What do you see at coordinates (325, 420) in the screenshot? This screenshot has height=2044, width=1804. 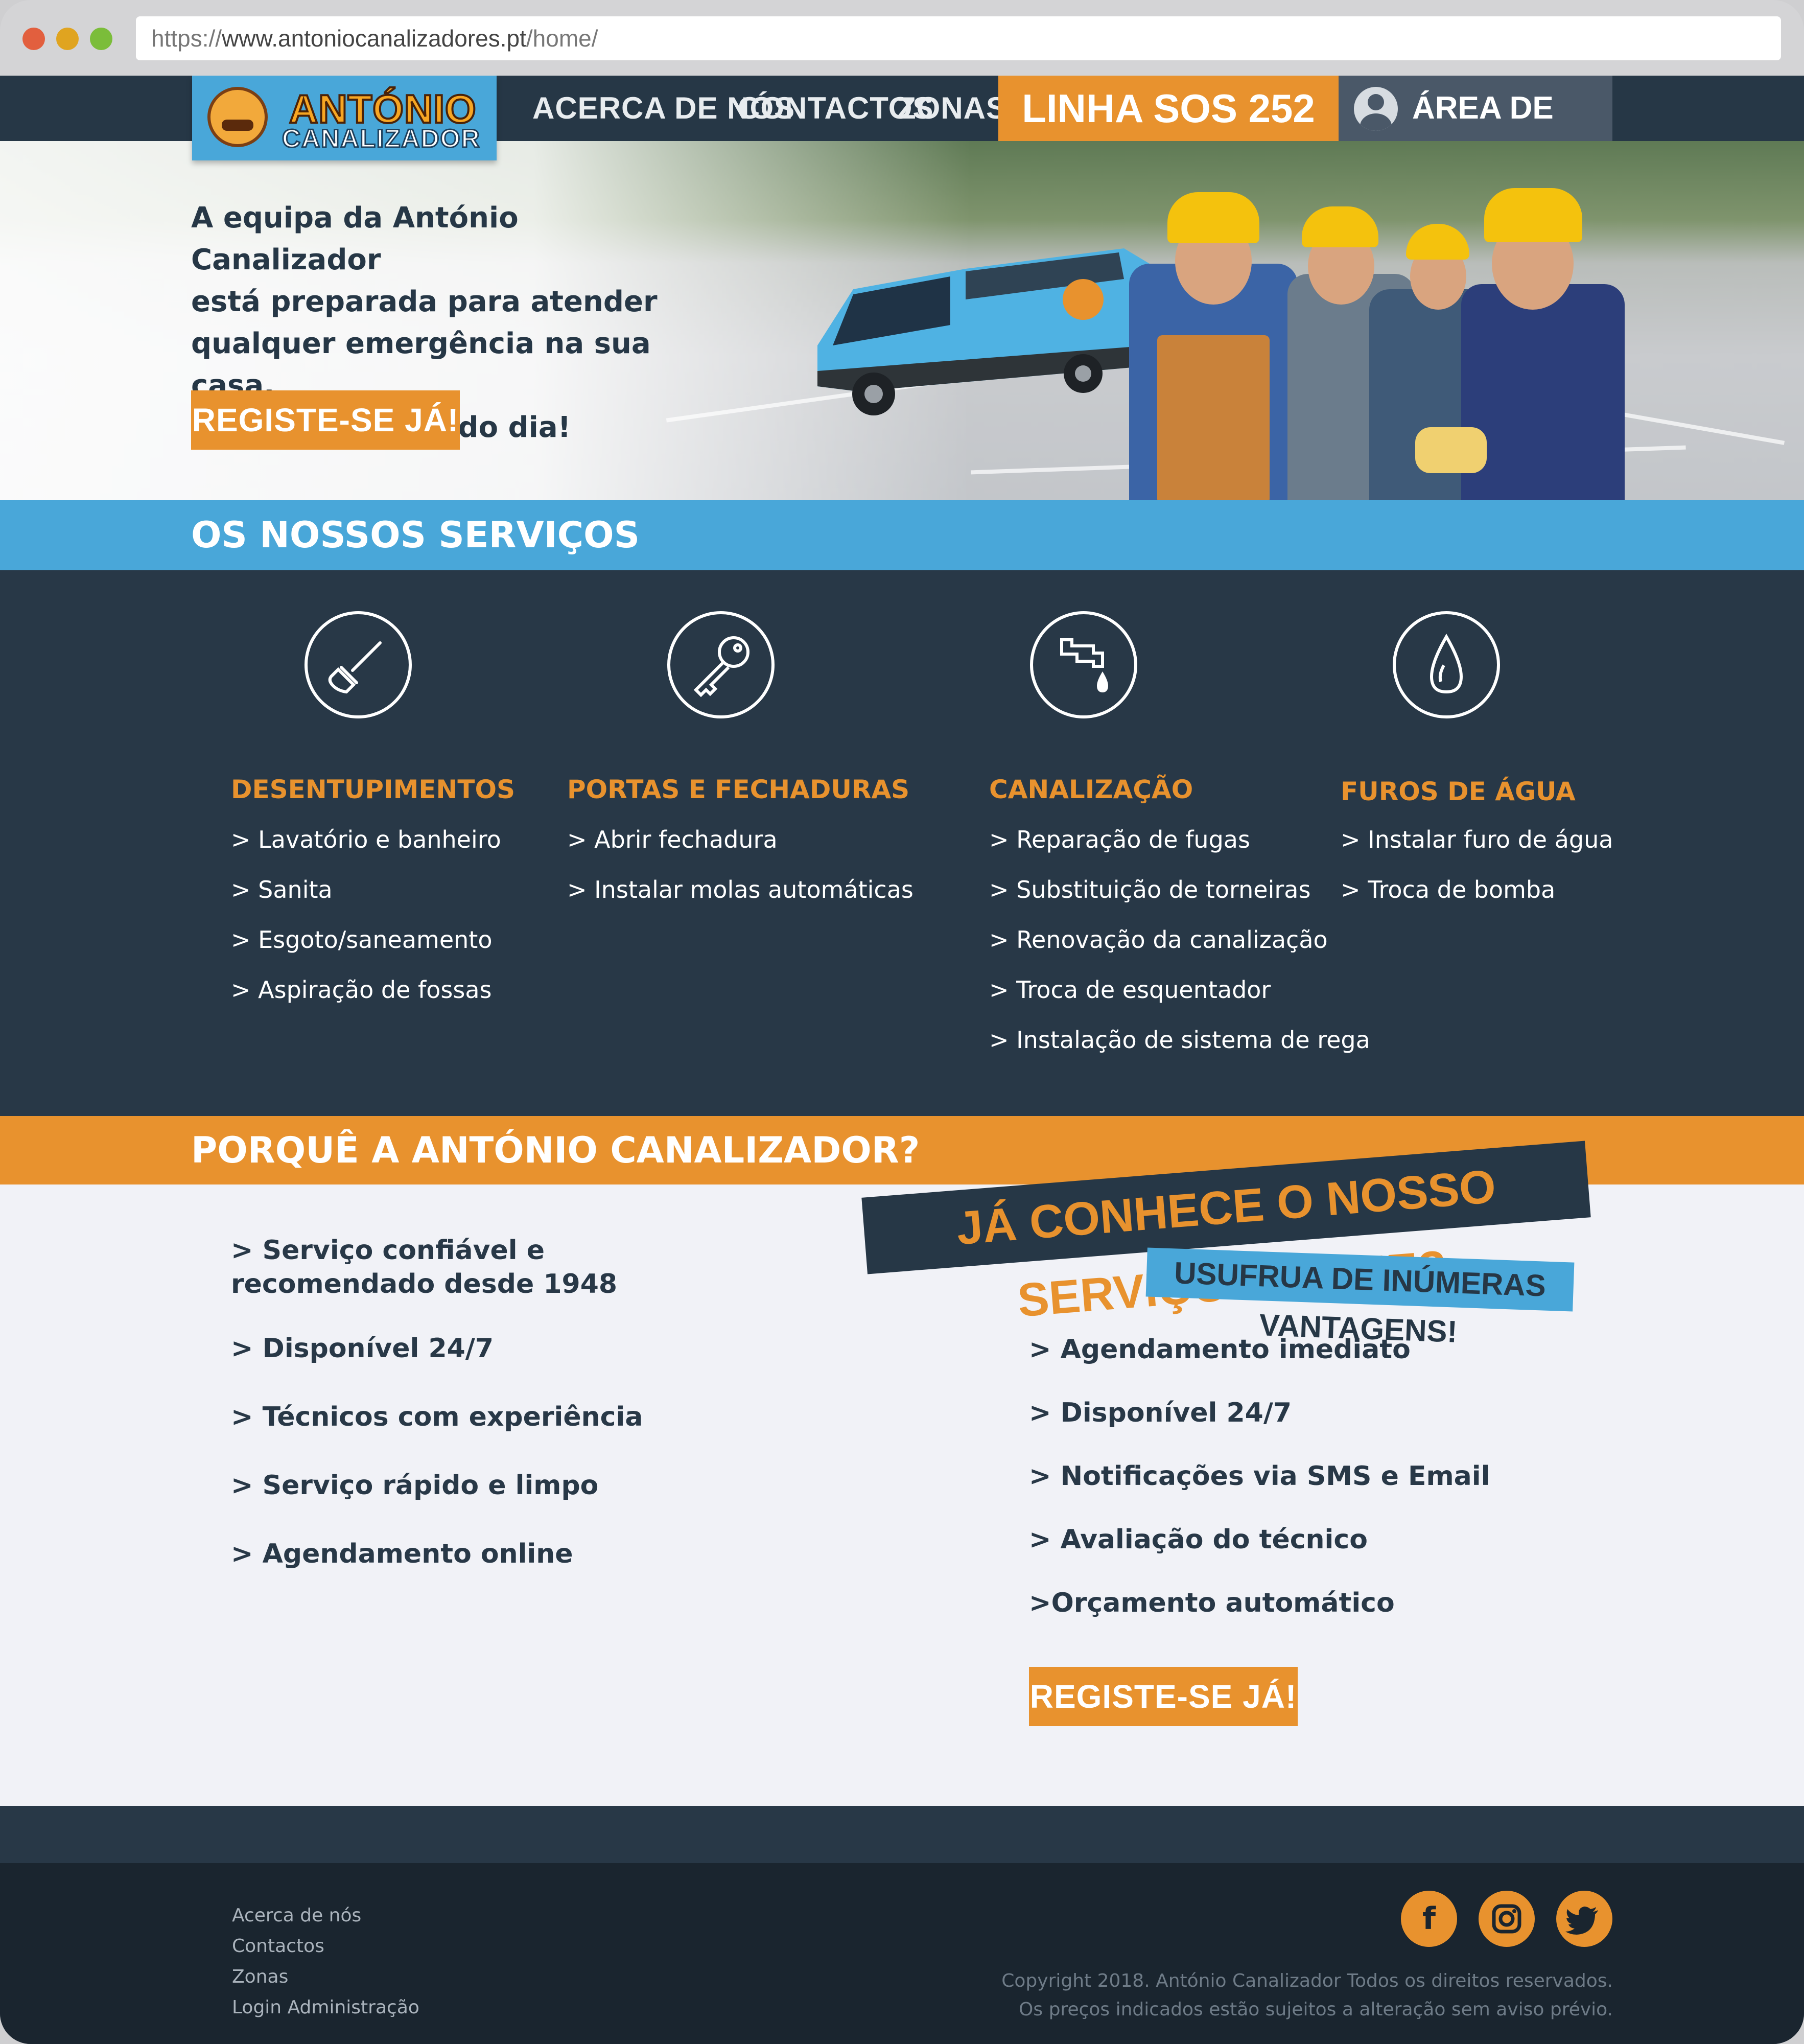 I see `register-button: REGISTE-SE JÁ!` at bounding box center [325, 420].